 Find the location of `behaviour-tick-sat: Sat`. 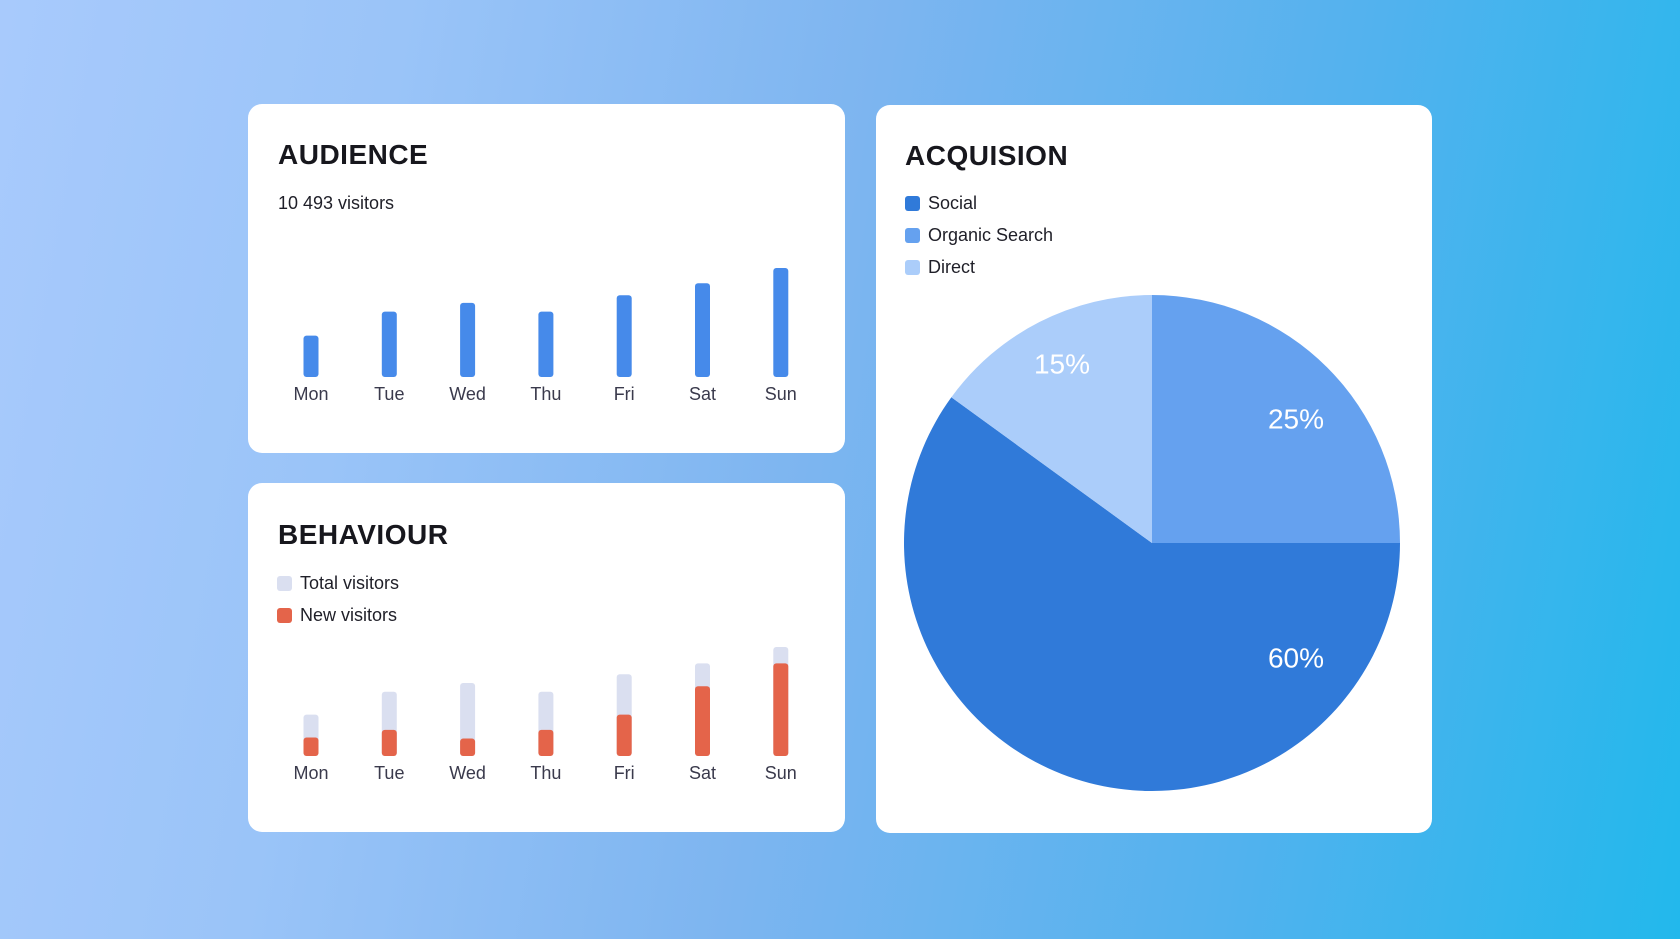

behaviour-tick-sat: Sat is located at coordinates (702, 773).